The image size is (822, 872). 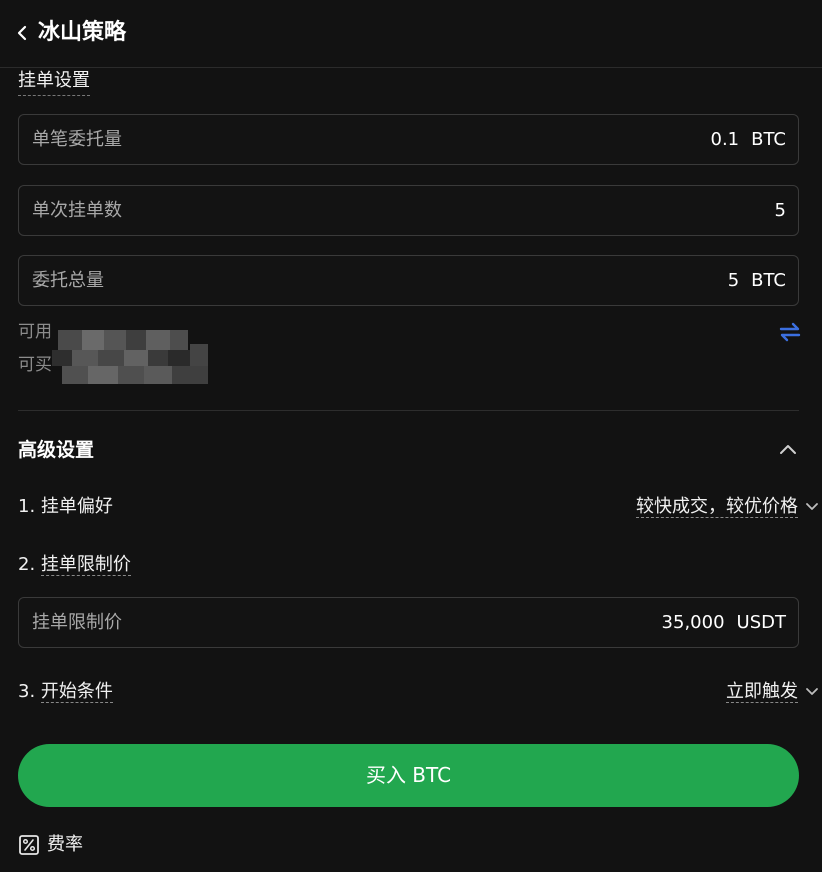 What do you see at coordinates (408, 280) in the screenshot?
I see `total-amount-field: 委托总量 5 BTC` at bounding box center [408, 280].